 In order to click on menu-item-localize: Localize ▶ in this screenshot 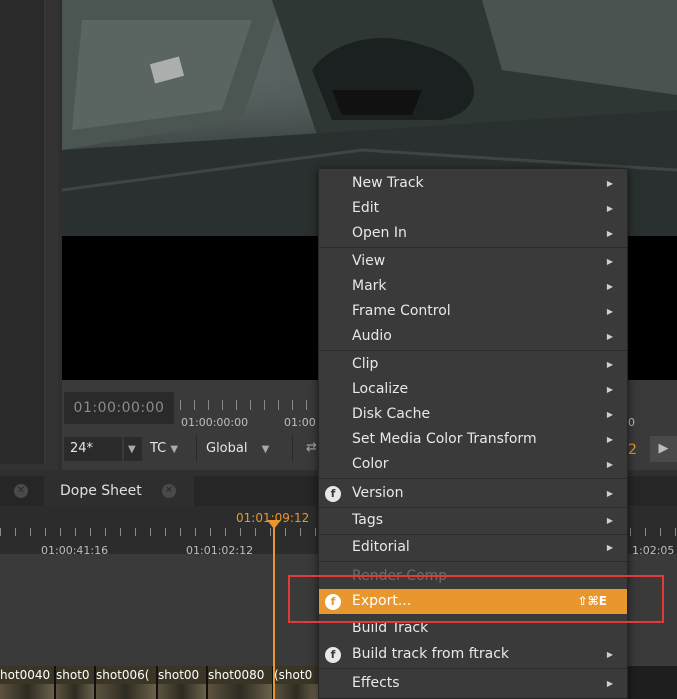, I will do `click(473, 389)`.